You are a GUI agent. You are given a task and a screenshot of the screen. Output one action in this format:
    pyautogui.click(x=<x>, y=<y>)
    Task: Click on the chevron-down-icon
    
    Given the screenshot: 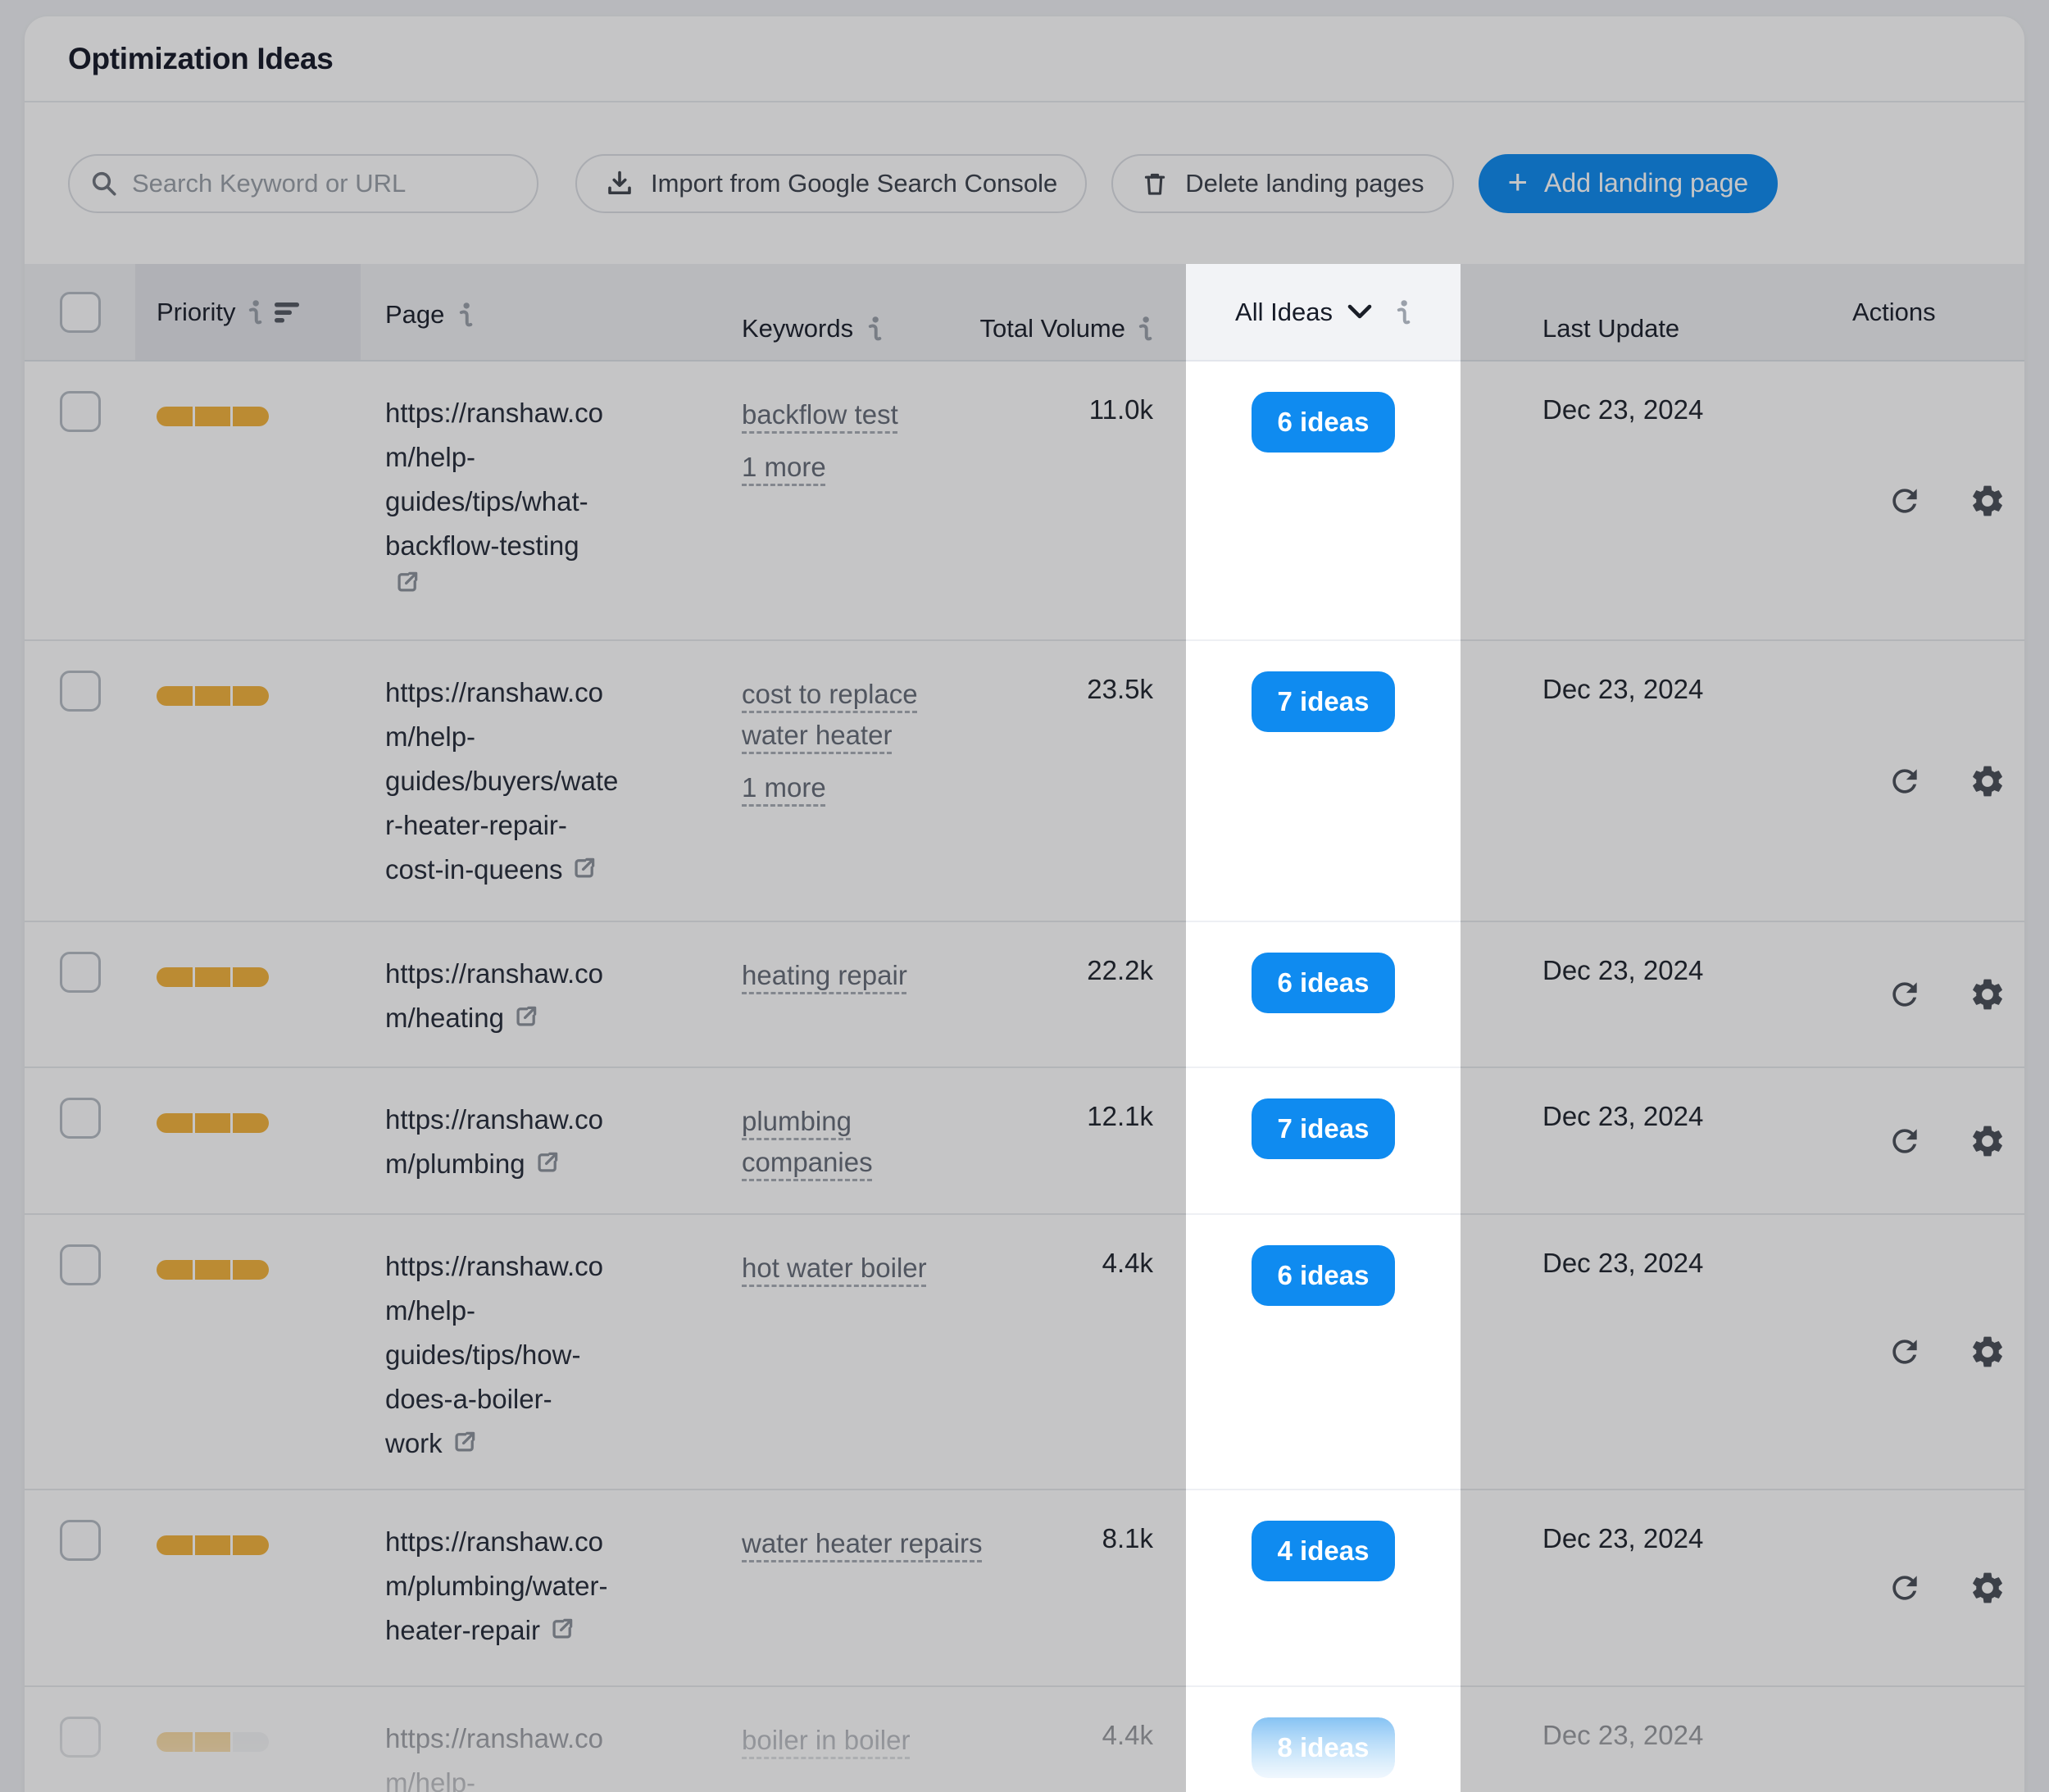 What is the action you would take?
    pyautogui.click(x=1359, y=312)
    